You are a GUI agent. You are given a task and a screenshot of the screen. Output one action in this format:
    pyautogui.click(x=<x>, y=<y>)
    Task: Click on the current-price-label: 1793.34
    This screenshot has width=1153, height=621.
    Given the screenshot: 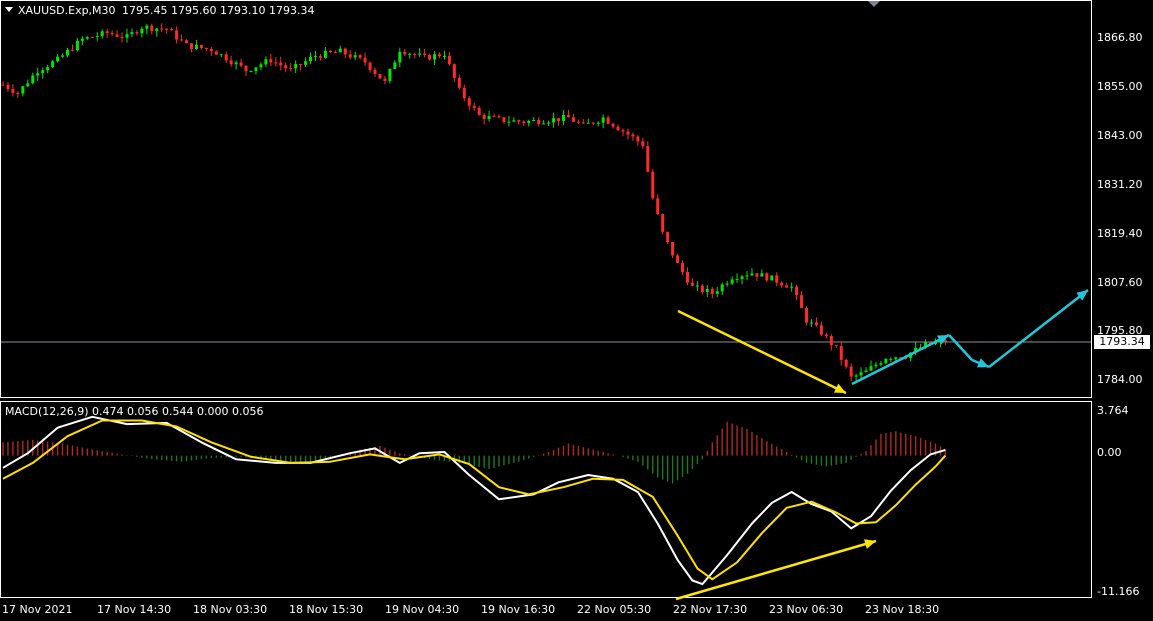 What is the action you would take?
    pyautogui.click(x=1122, y=342)
    